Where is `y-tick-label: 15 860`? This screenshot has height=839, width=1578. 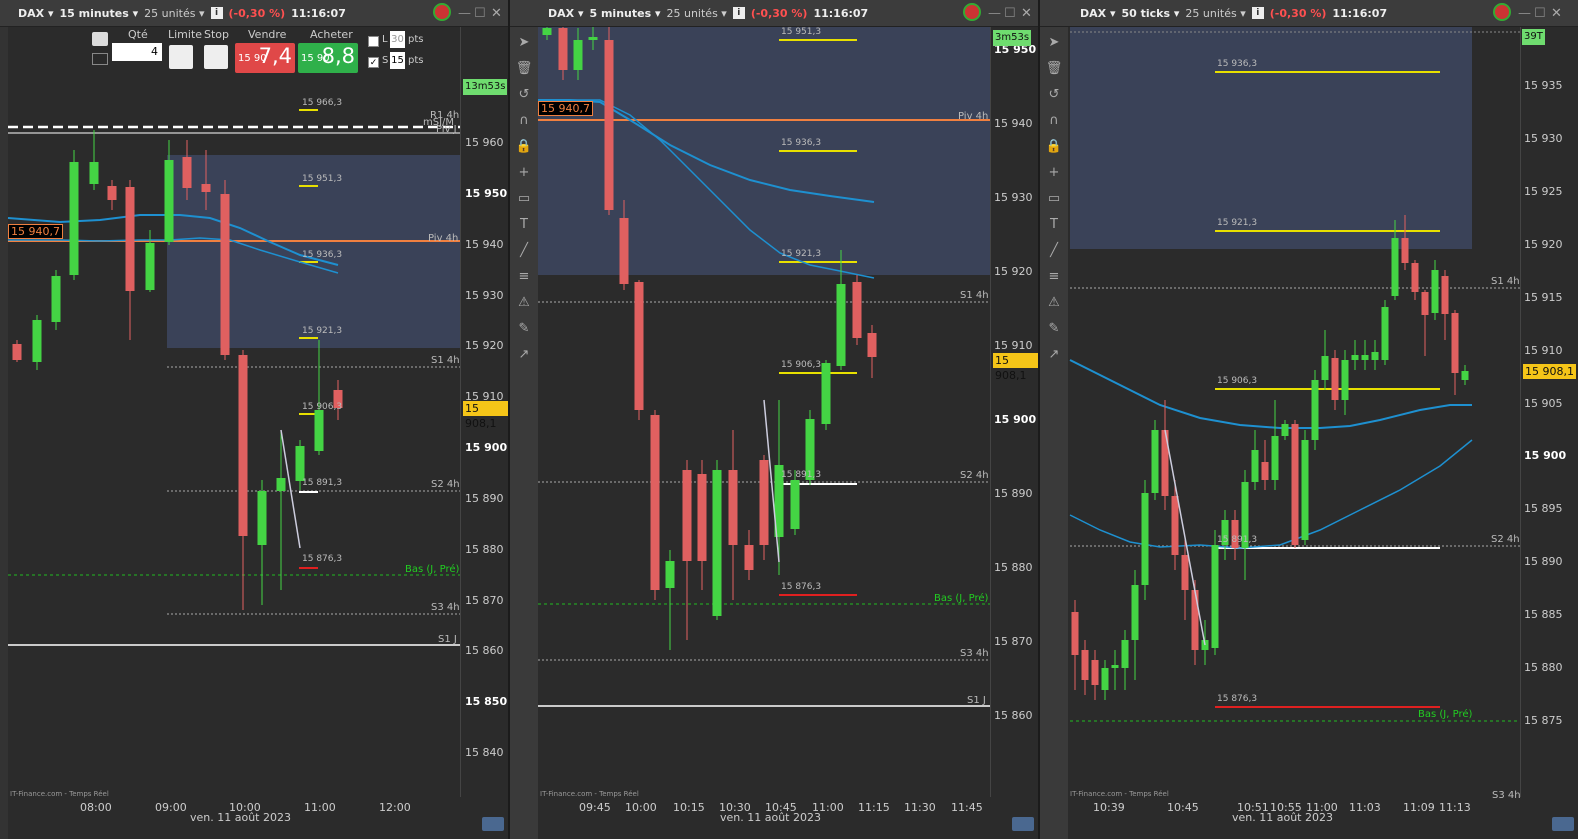 y-tick-label: 15 860 is located at coordinates (1013, 715).